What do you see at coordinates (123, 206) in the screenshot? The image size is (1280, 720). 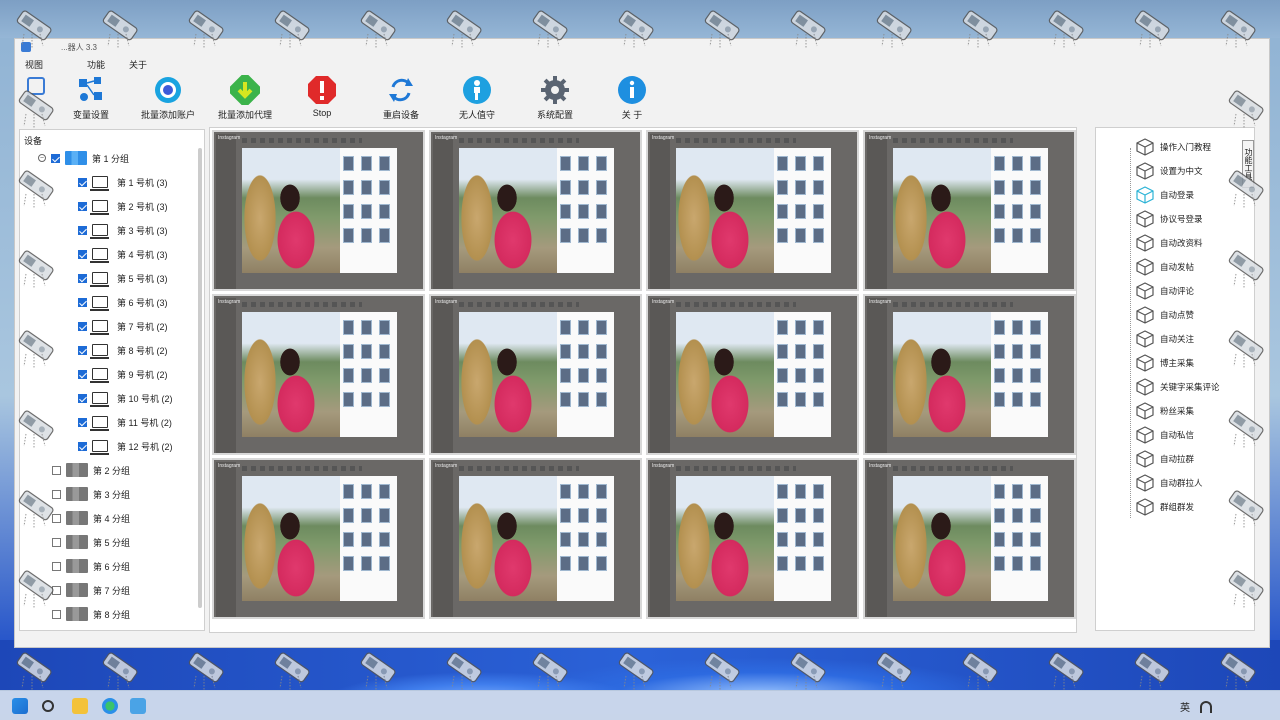 I see `tree-device-2: 第 2 号机 (3)` at bounding box center [123, 206].